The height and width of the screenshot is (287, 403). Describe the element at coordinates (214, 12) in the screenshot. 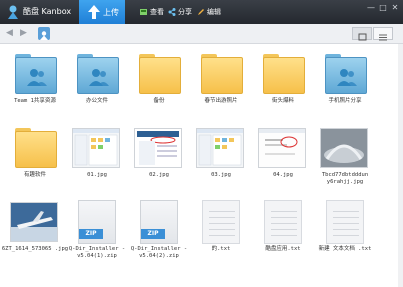

I see `edit-label: 编辑` at that location.